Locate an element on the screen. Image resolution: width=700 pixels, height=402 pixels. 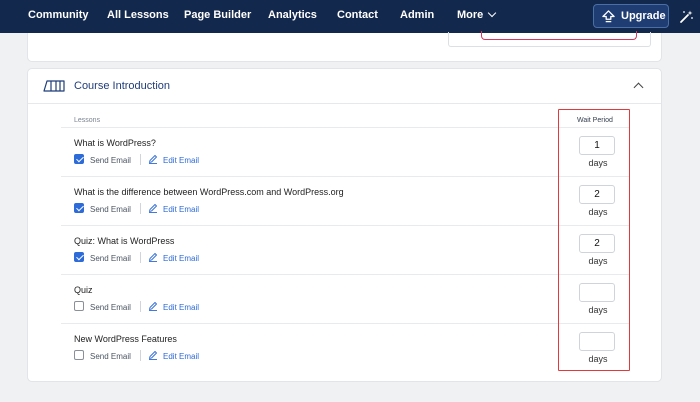
section-header: Course Introduction is located at coordinates (344, 86).